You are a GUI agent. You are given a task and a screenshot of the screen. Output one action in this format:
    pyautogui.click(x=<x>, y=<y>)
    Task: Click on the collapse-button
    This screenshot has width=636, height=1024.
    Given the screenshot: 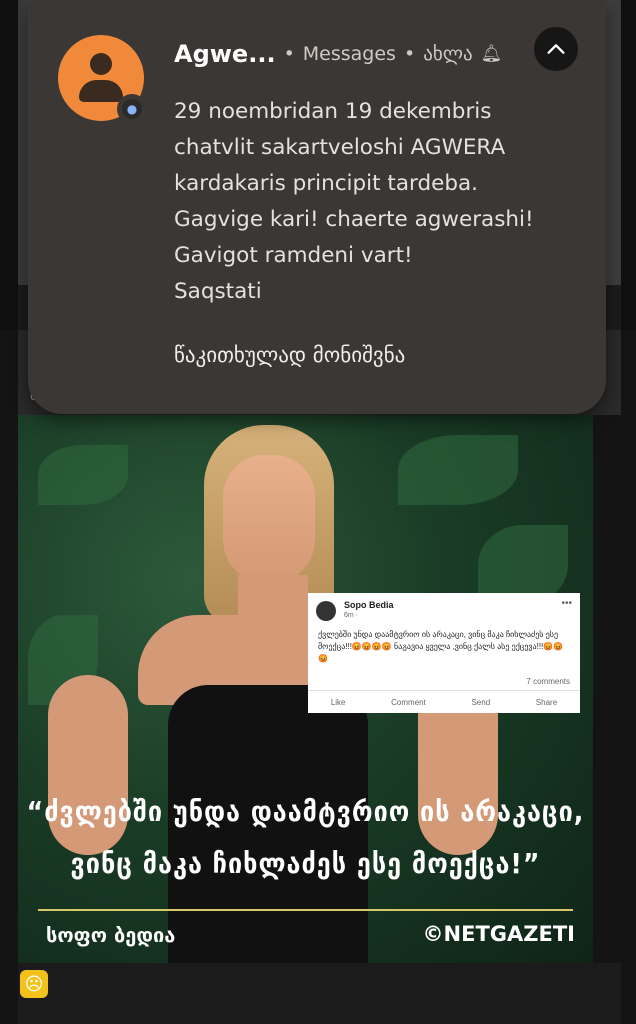 What is the action you would take?
    pyautogui.click(x=556, y=49)
    